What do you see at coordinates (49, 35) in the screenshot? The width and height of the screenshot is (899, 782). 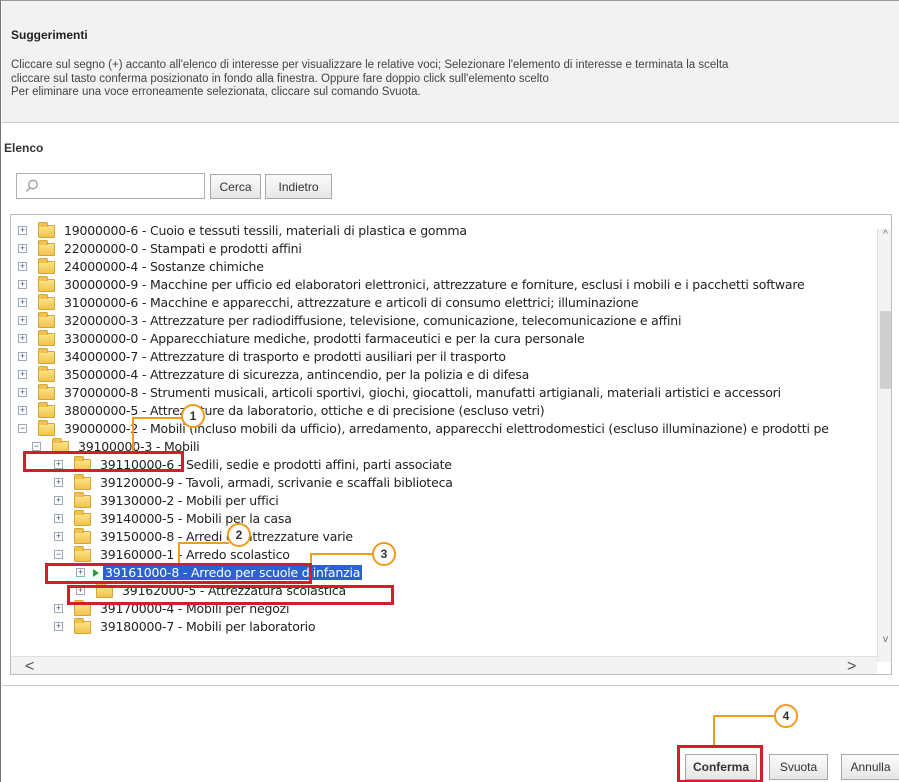 I see `hint-title: Suggerimenti` at bounding box center [49, 35].